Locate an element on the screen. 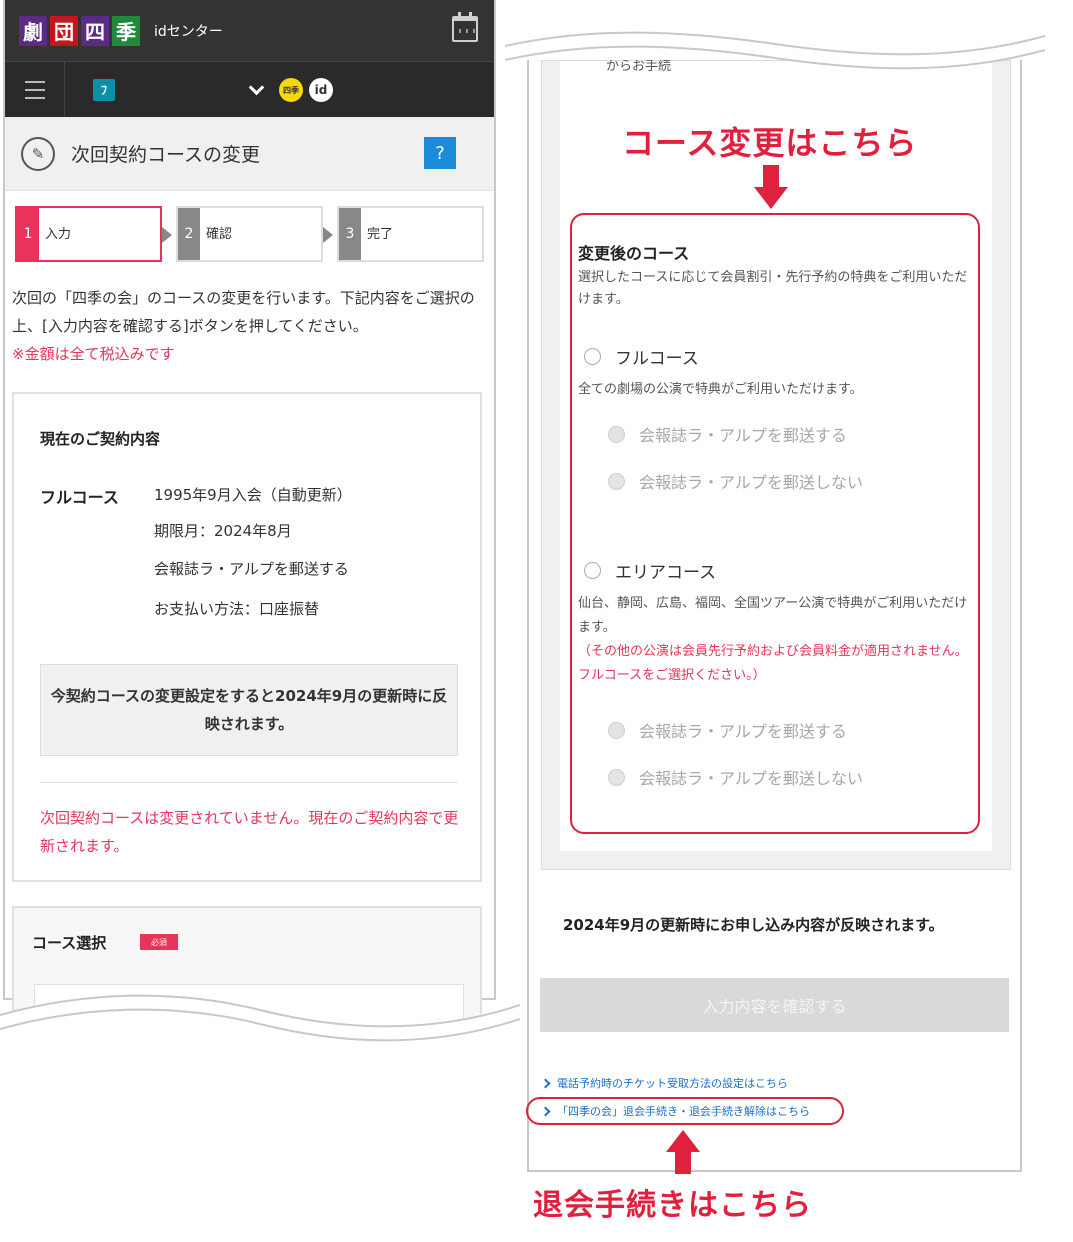 The height and width of the screenshot is (1242, 1073). logo-char: 団 is located at coordinates (64, 30).